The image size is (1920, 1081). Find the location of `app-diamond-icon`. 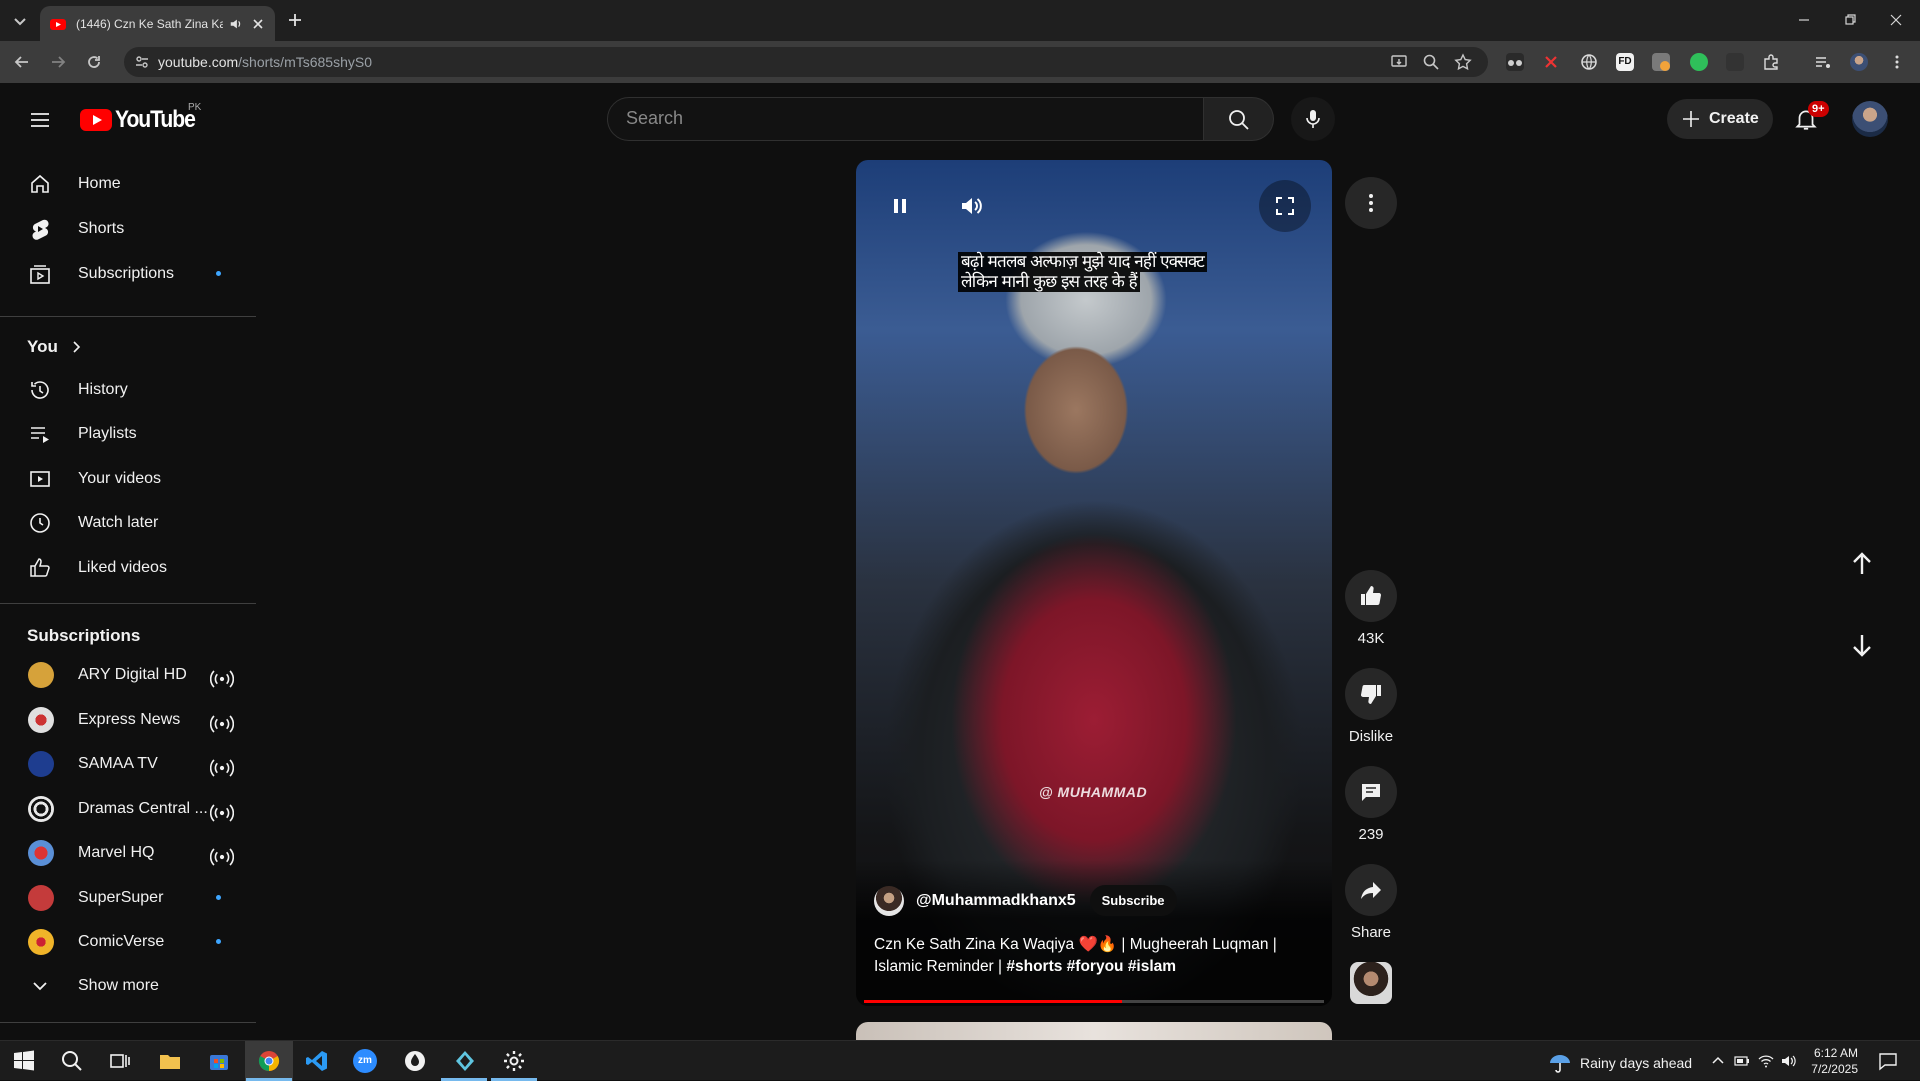

app-diamond-icon is located at coordinates (465, 1061).